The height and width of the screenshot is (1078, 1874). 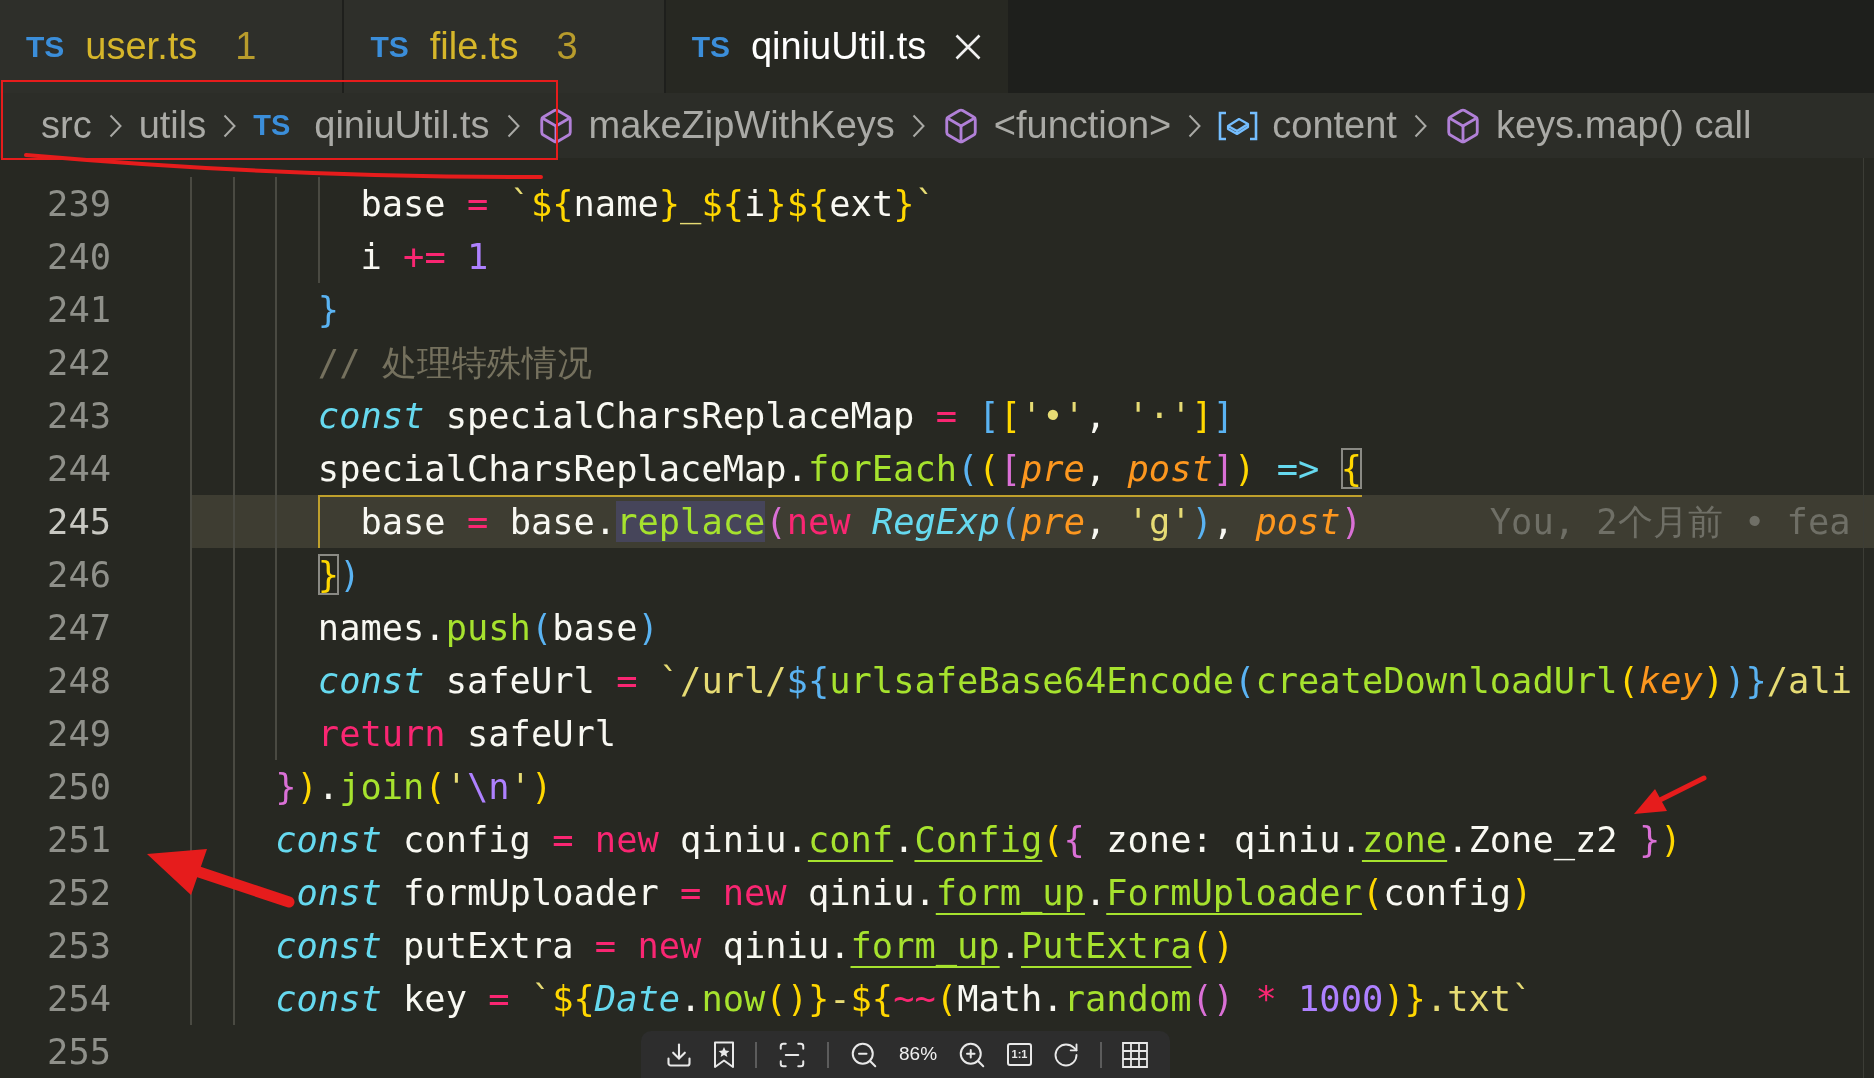 What do you see at coordinates (755, 946) in the screenshot?
I see `code-line: const putExtra = new qiniu.form_up.PutExtra()` at bounding box center [755, 946].